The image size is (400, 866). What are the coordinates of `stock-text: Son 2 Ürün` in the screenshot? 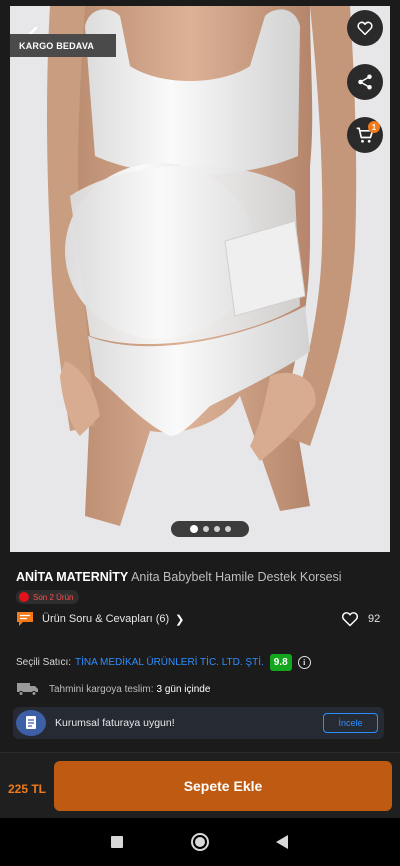 It's located at (53, 597).